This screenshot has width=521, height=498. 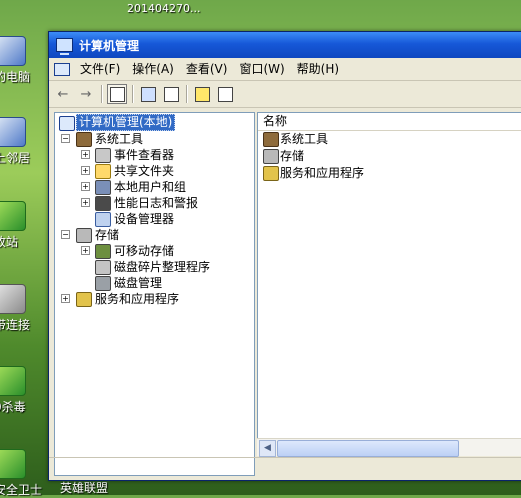 I want to click on tree-label: 服务和应用程序, so click(x=137, y=299).